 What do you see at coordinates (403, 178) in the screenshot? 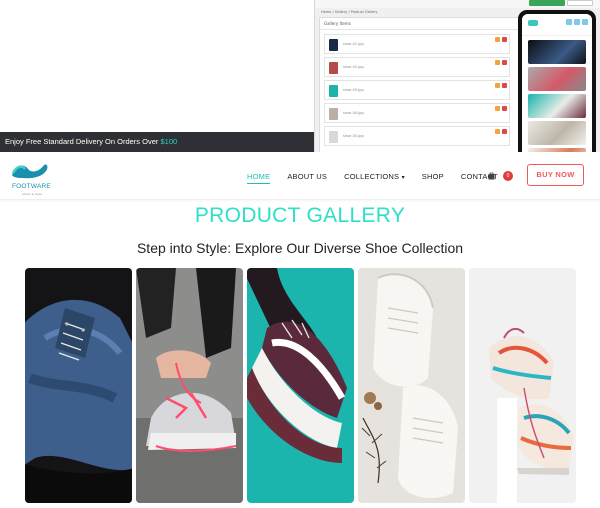
I see `chevron-down-icon: ▾` at bounding box center [403, 178].